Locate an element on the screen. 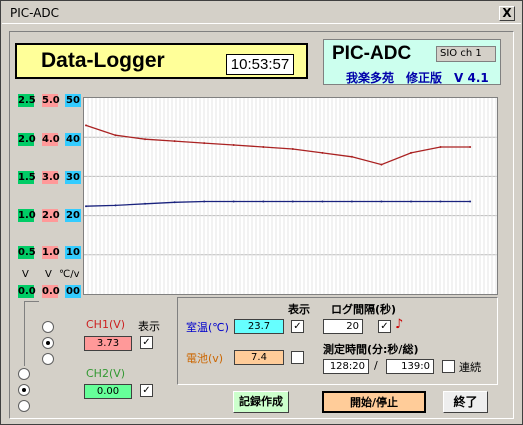 The image size is (523, 425). record-button: 記録作成 is located at coordinates (261, 402).